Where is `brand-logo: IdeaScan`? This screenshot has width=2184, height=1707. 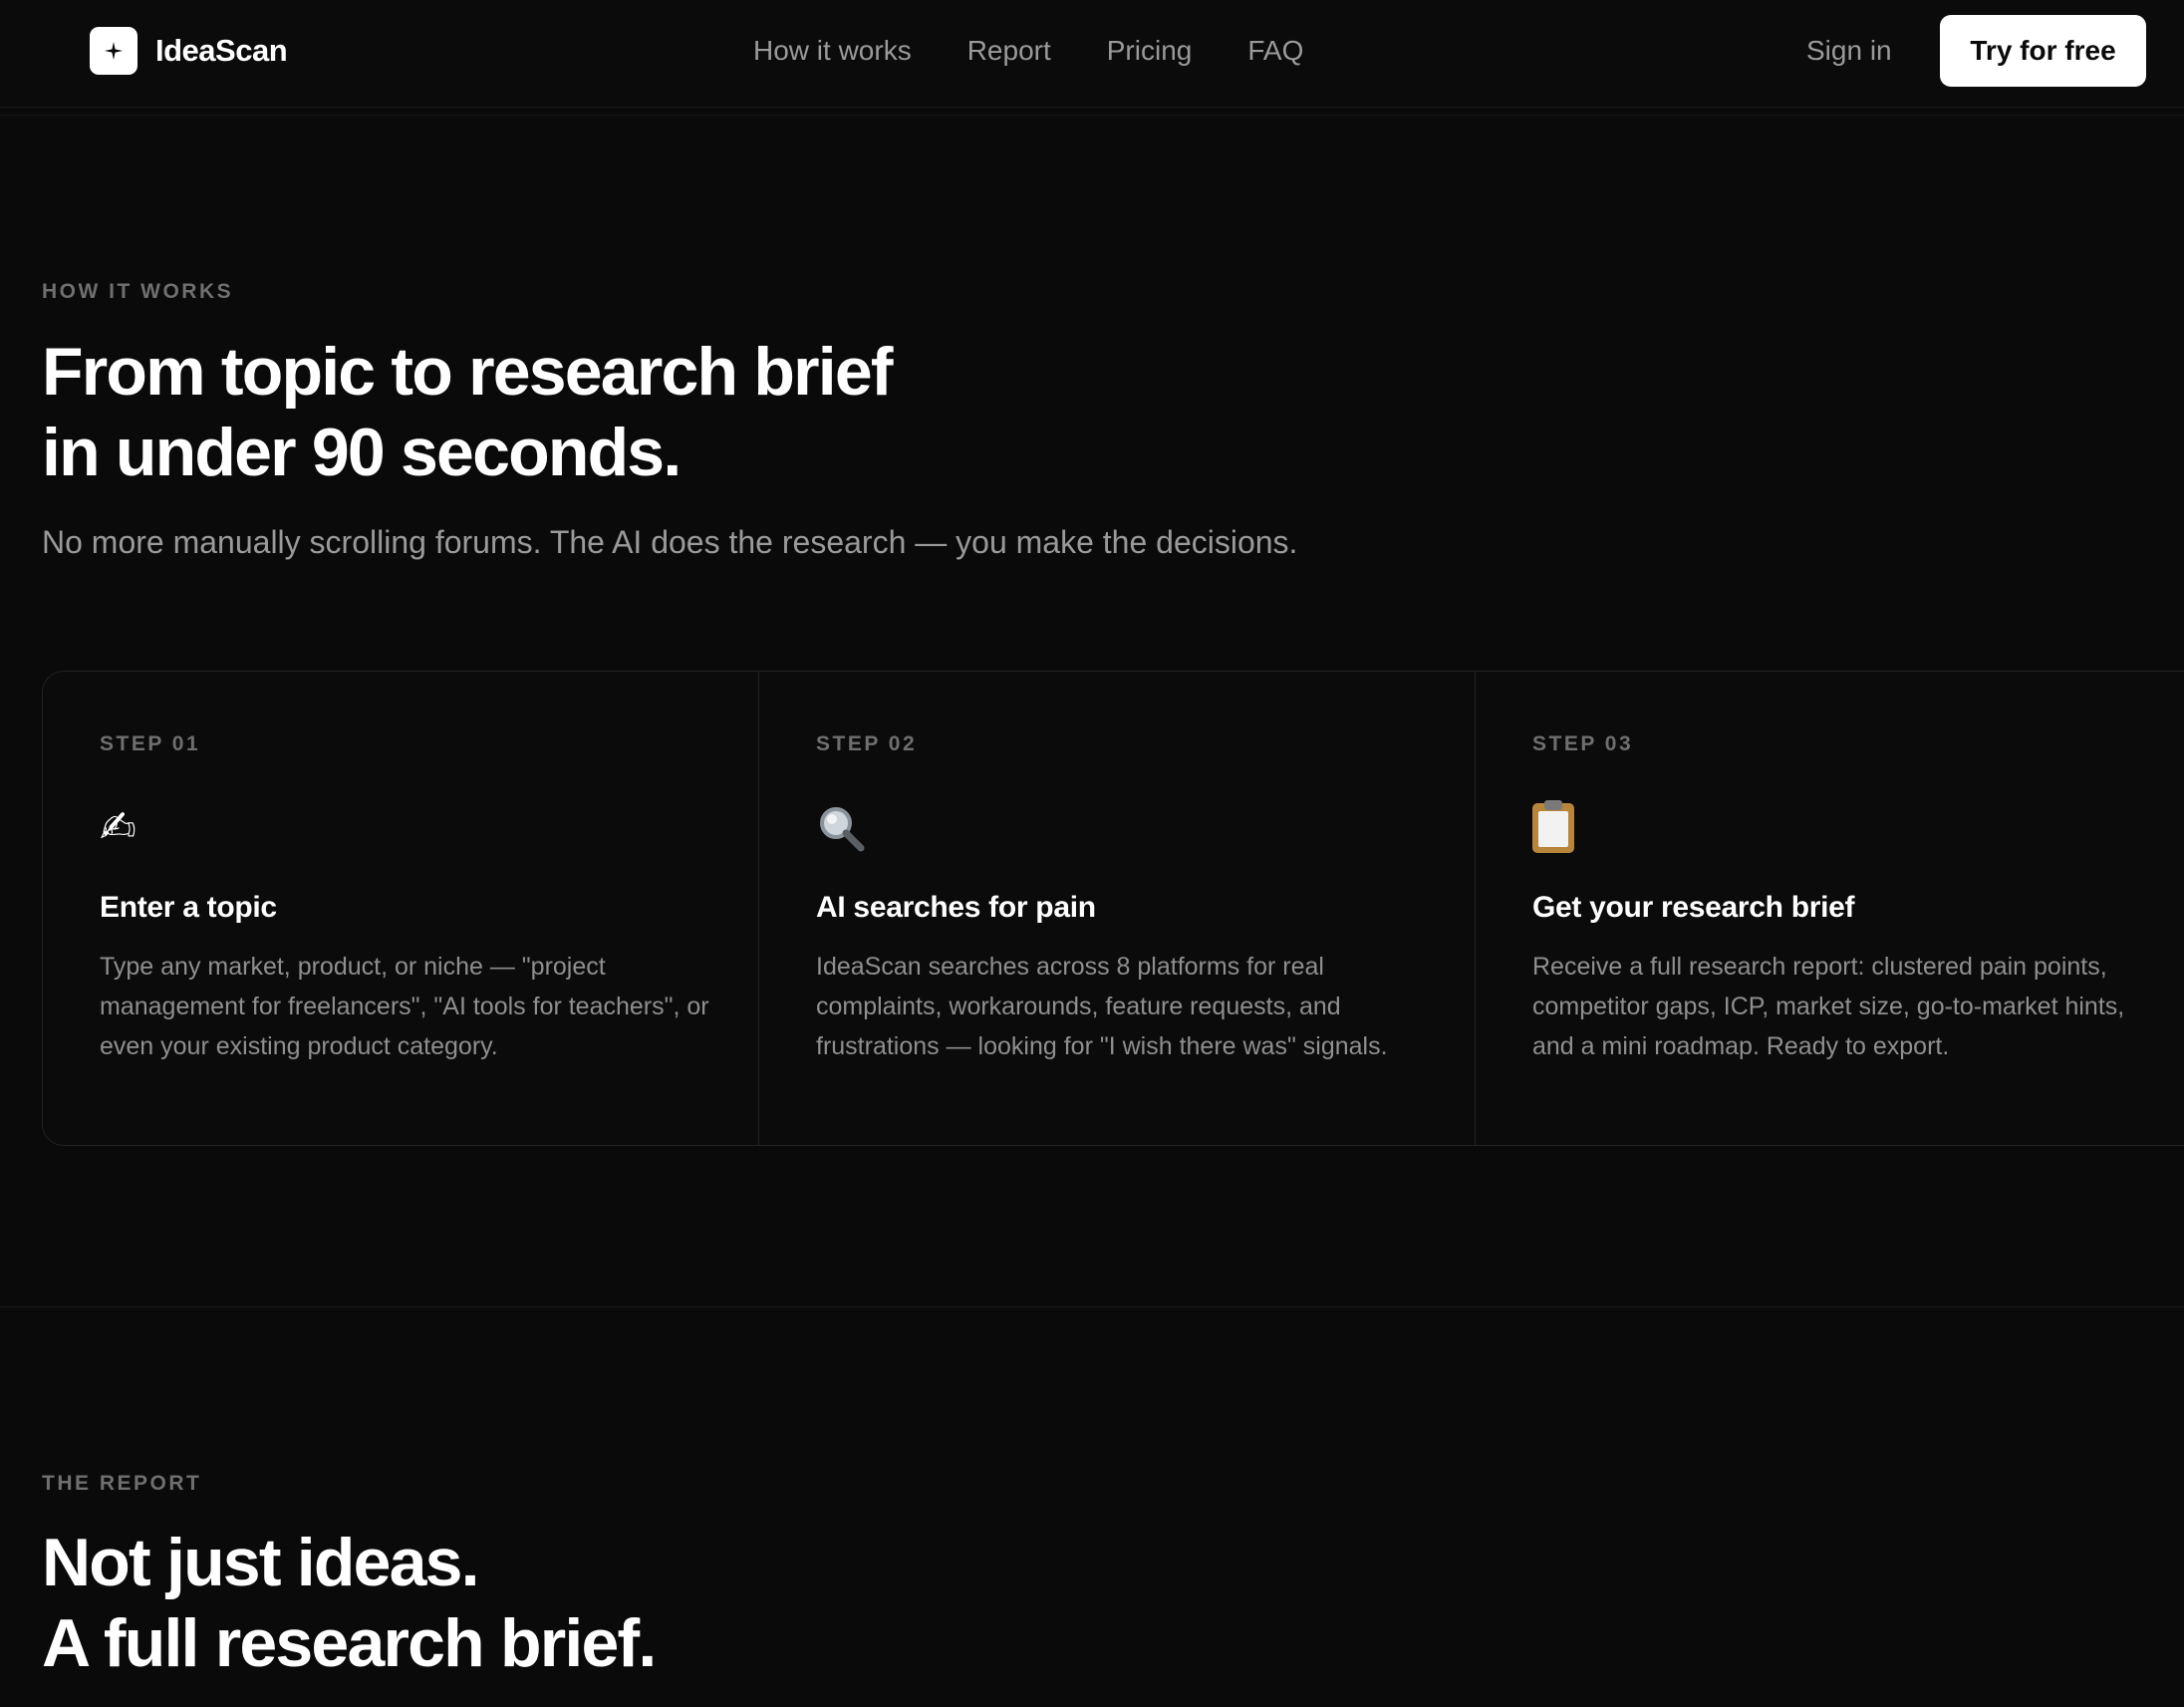
brand-logo: IdeaScan is located at coordinates (189, 51).